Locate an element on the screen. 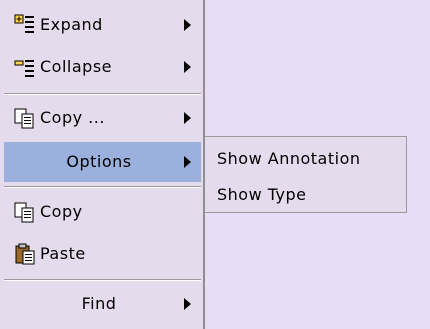 The image size is (430, 329). menu-item-paste: Paste is located at coordinates (102, 254).